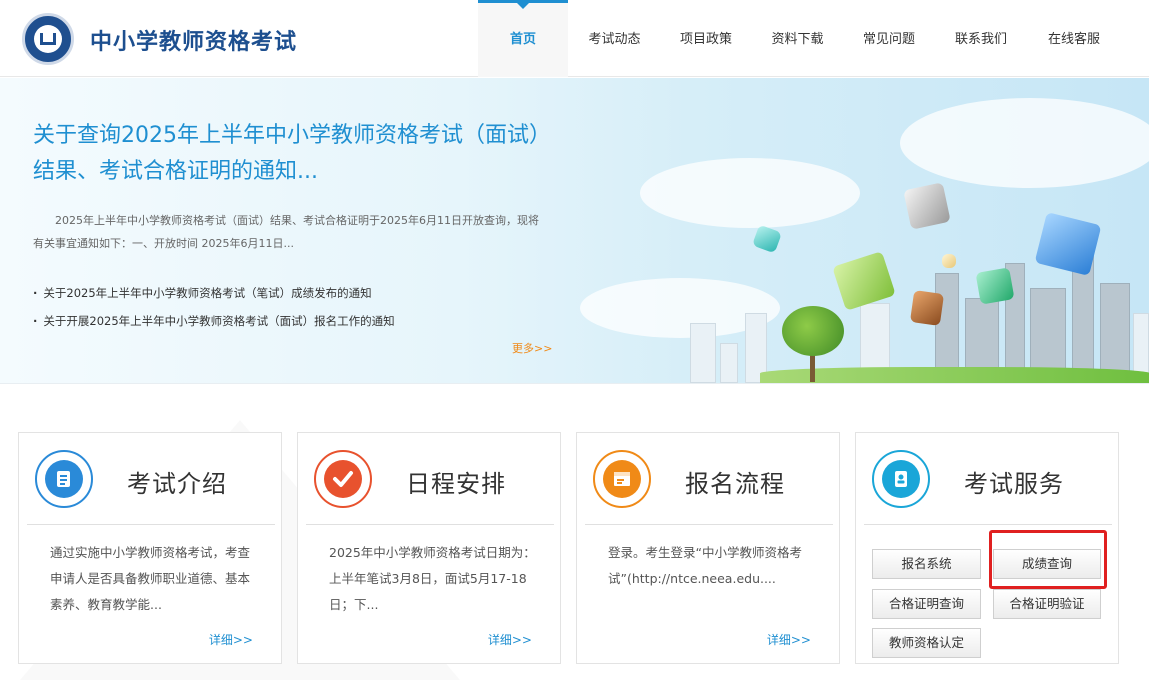  What do you see at coordinates (214, 293) in the screenshot?
I see `news-item: 关于2025年上半年中小学教师资格考试（笔试）成绩发布的通知` at bounding box center [214, 293].